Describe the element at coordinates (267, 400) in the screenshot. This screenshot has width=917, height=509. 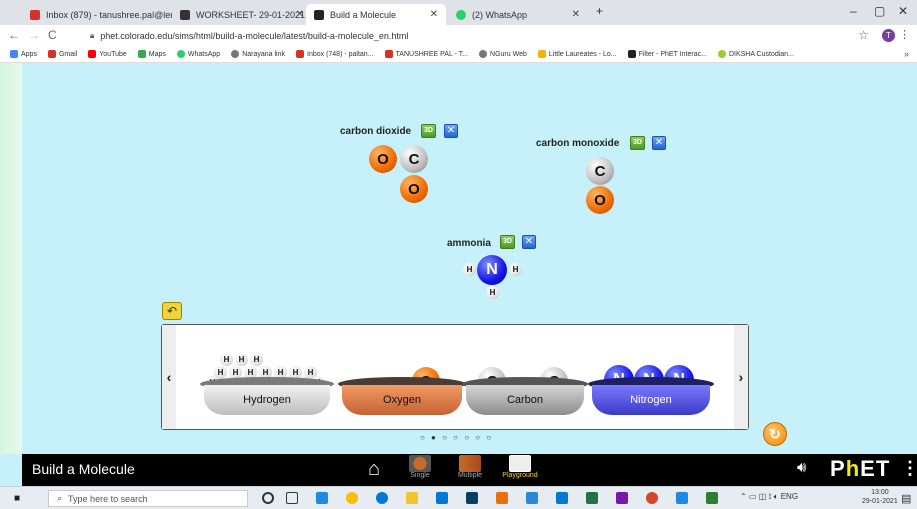
I see `hydrogen-bucket: Hydrogen` at that location.